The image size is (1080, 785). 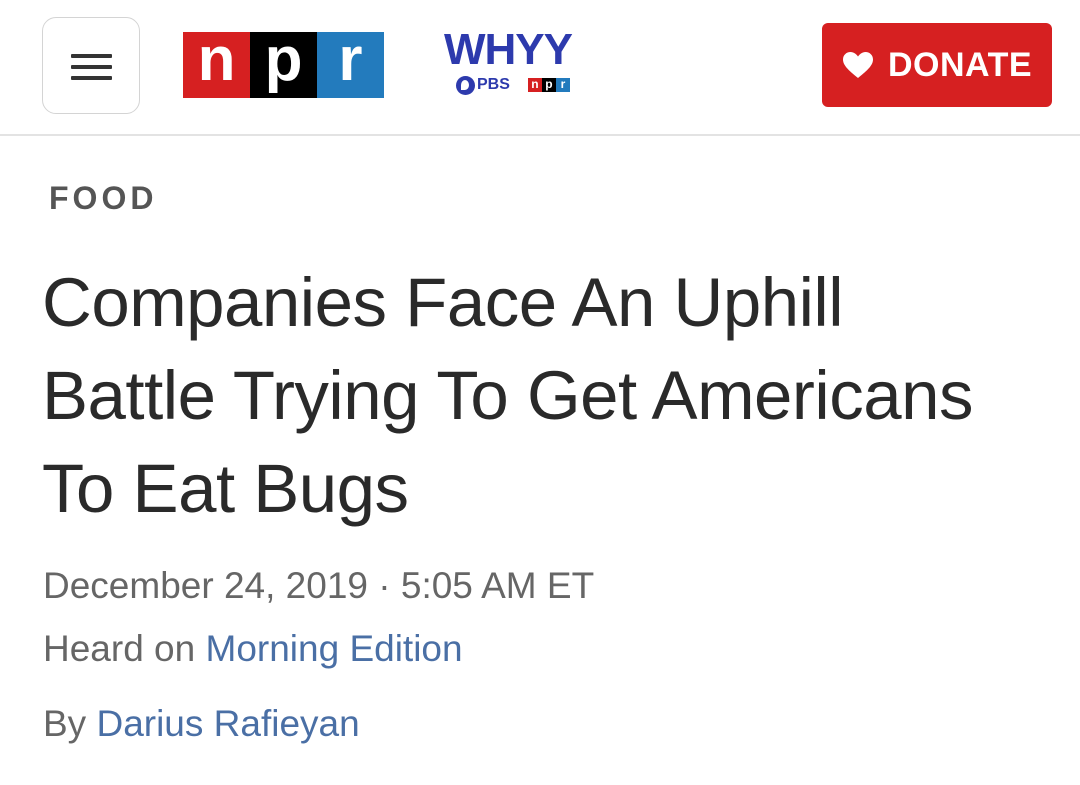 I want to click on program-link: Morning Edition, so click(x=334, y=648).